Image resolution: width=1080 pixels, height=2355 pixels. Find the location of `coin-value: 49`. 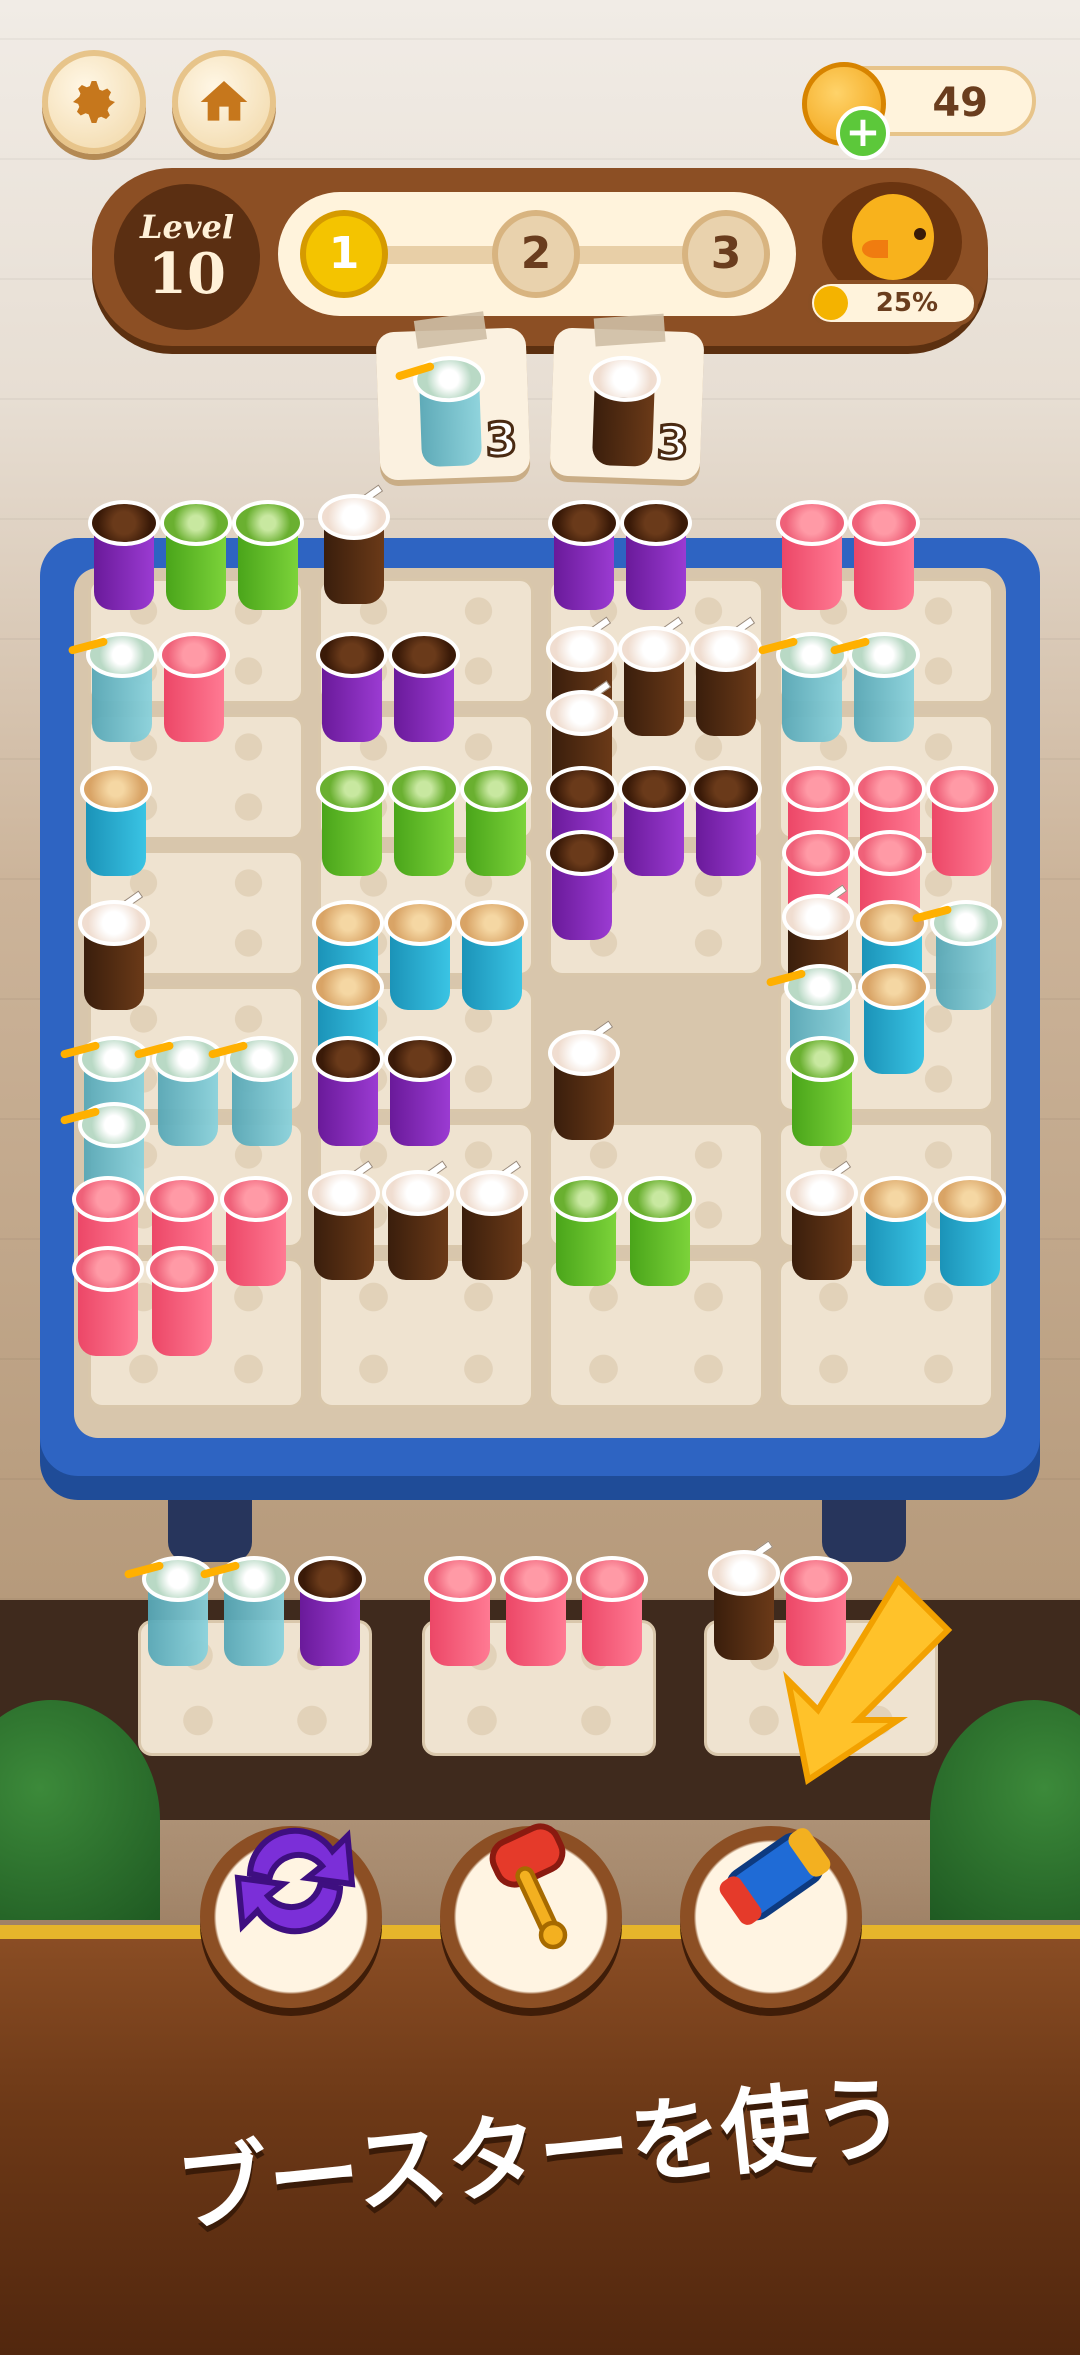

coin-value: 49 is located at coordinates (960, 103).